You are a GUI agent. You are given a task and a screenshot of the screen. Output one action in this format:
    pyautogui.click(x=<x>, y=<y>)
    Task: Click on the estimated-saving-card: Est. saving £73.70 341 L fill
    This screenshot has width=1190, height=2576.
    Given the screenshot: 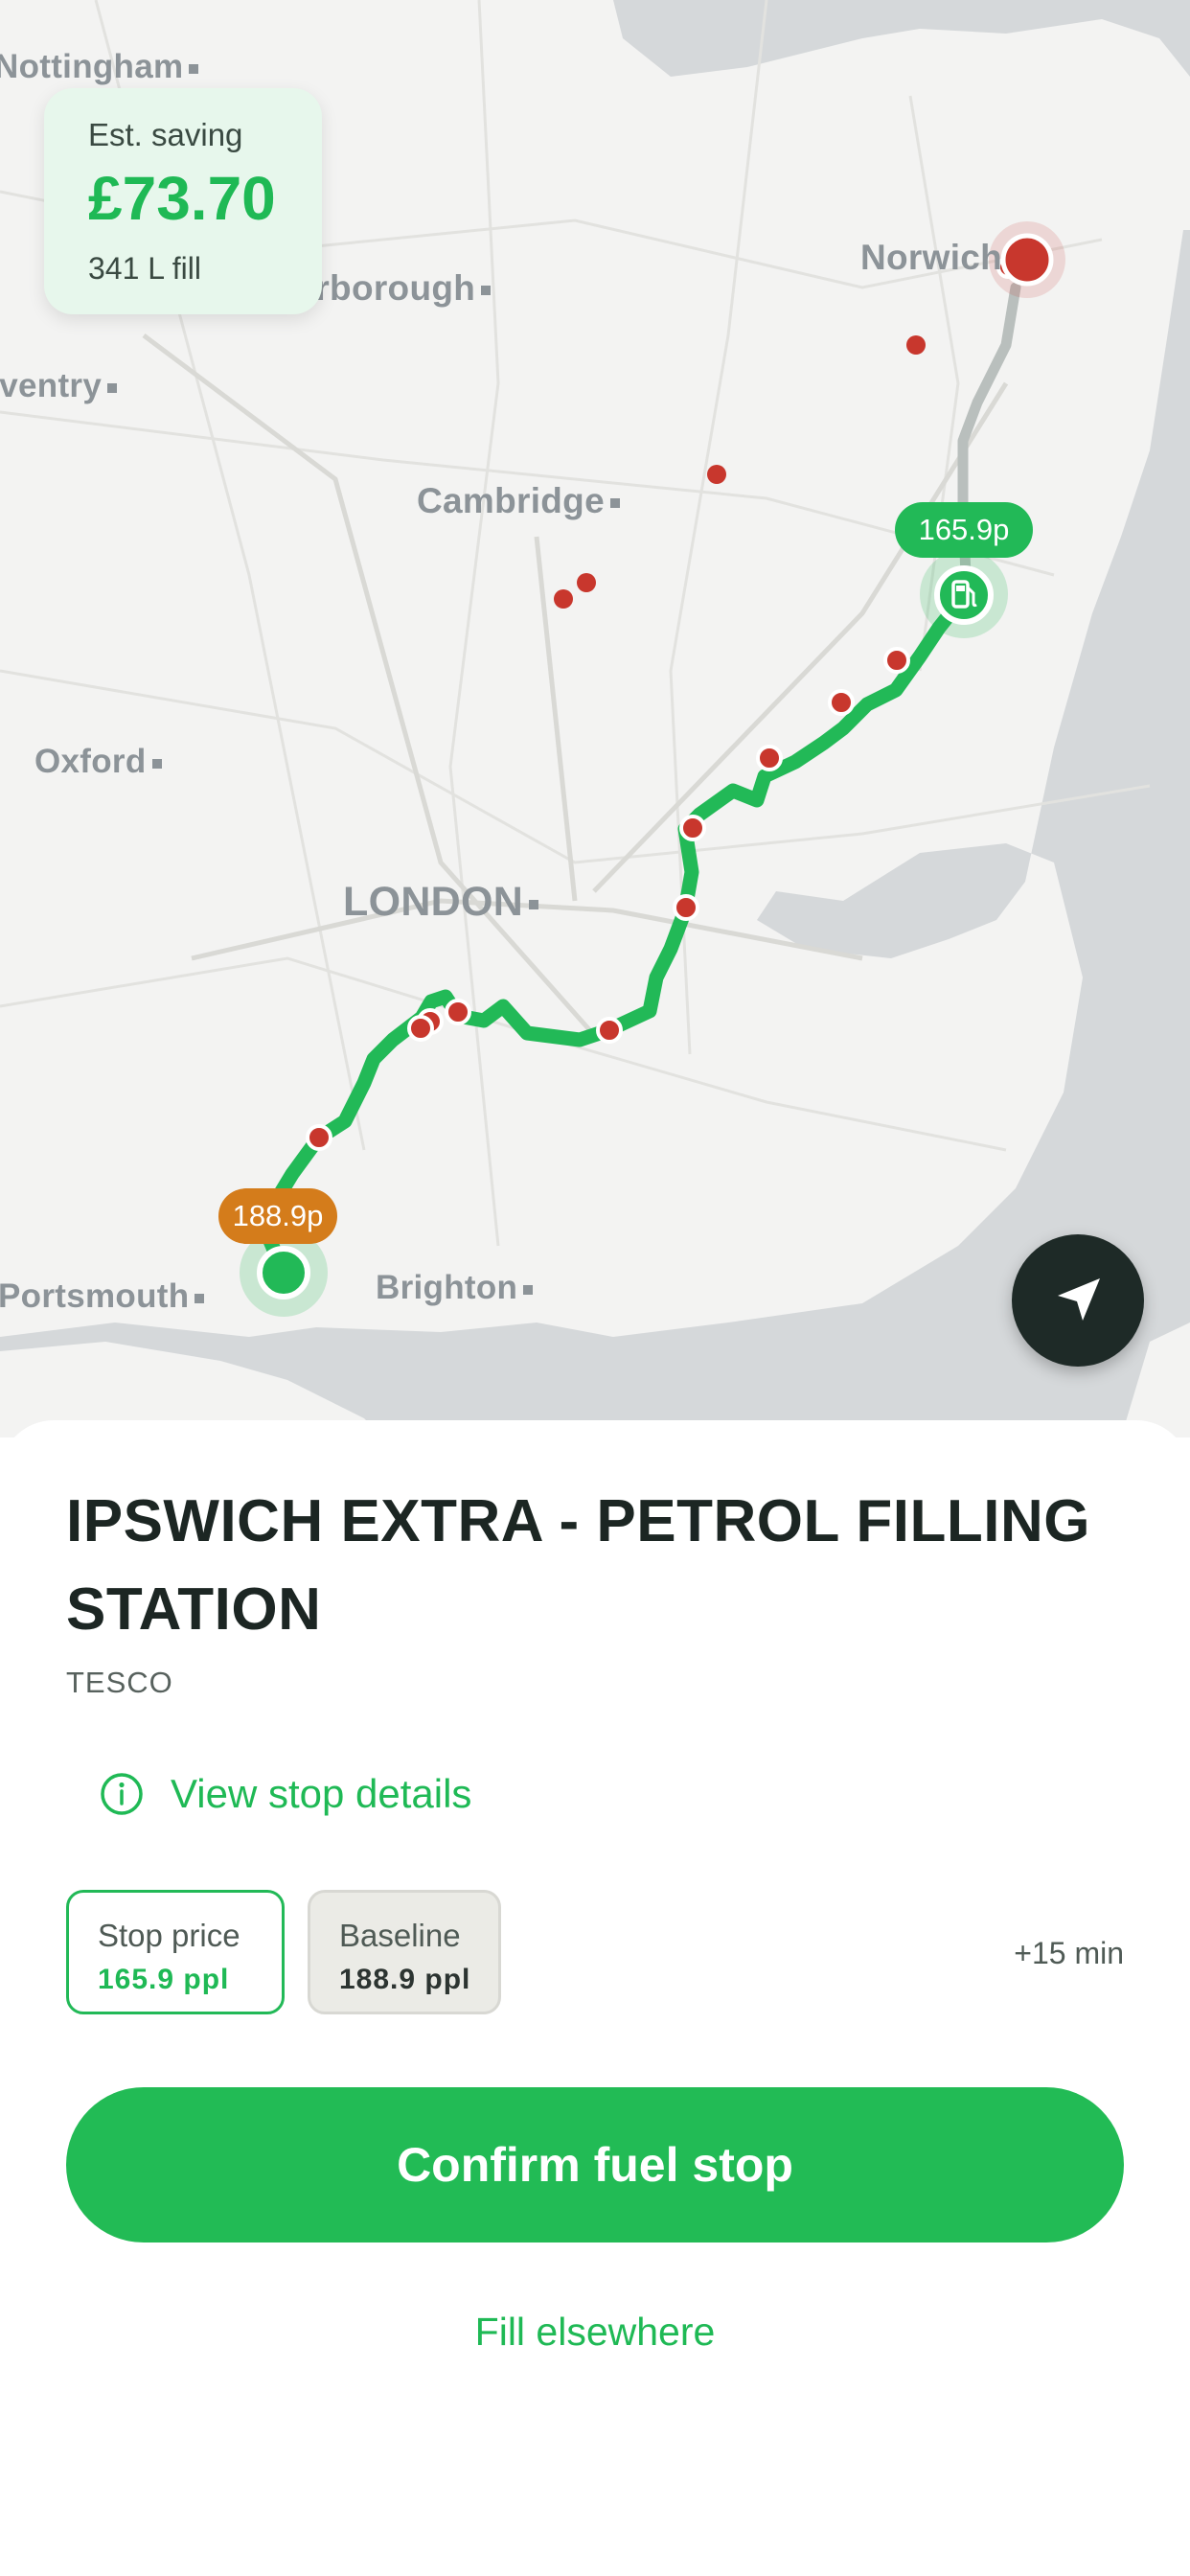 What is the action you would take?
    pyautogui.click(x=183, y=201)
    